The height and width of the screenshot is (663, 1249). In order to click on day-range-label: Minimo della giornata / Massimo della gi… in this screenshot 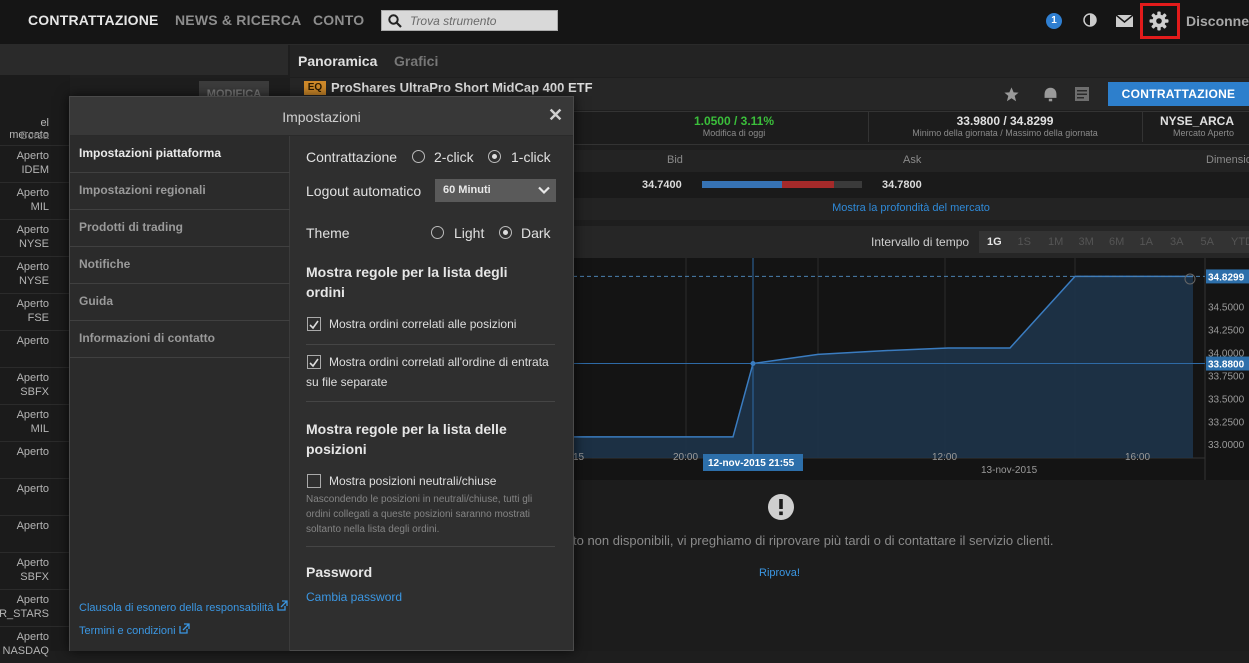, I will do `click(1005, 133)`.